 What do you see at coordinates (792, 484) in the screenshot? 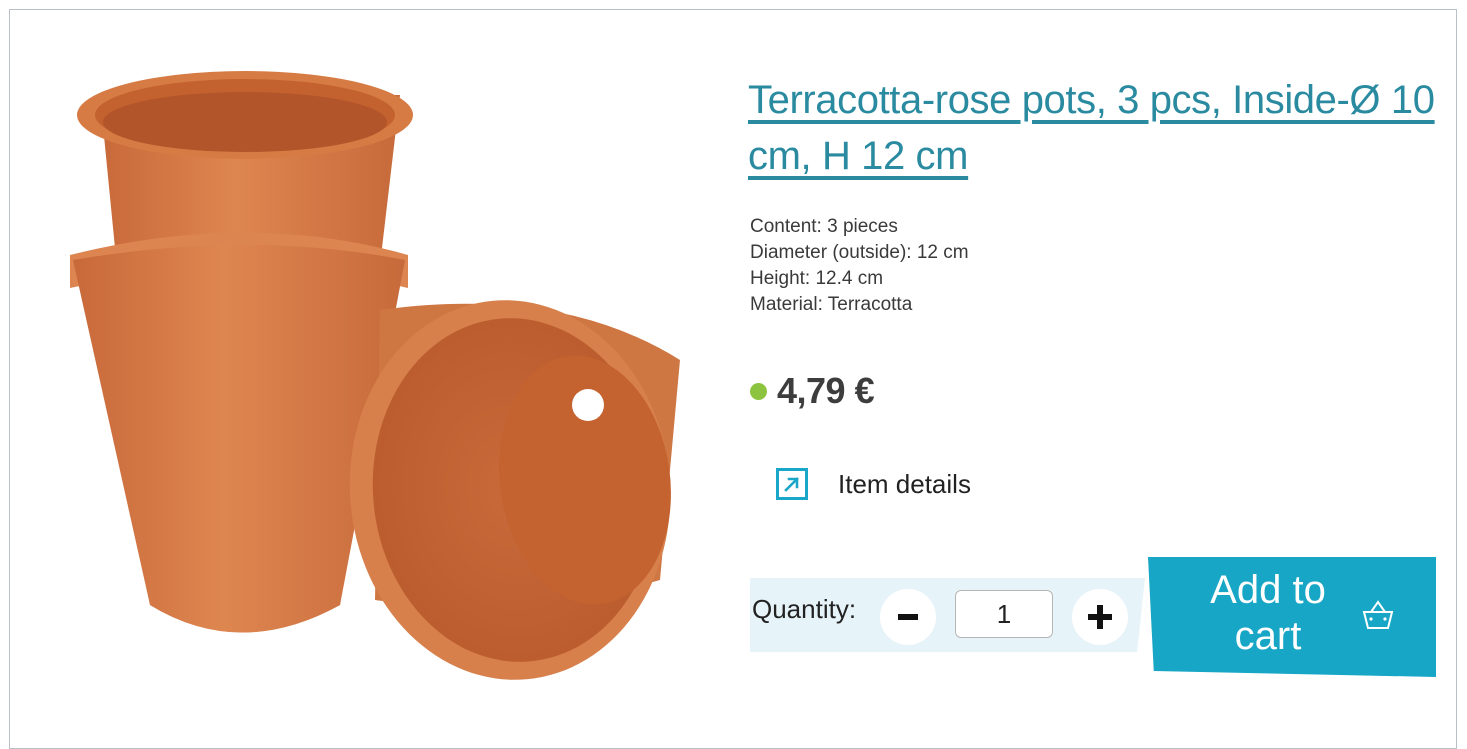
I see `external-link-arrow-icon` at bounding box center [792, 484].